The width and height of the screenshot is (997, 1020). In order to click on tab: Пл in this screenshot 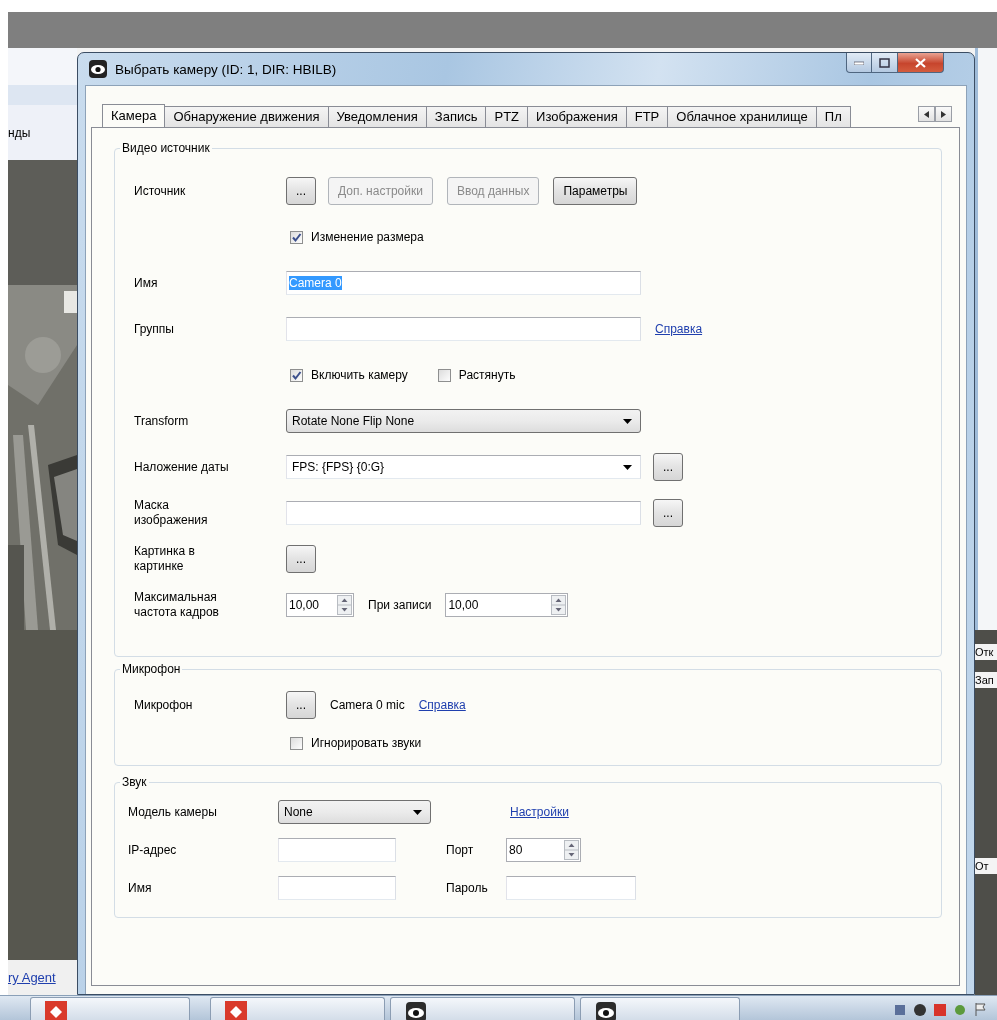, I will do `click(833, 116)`.